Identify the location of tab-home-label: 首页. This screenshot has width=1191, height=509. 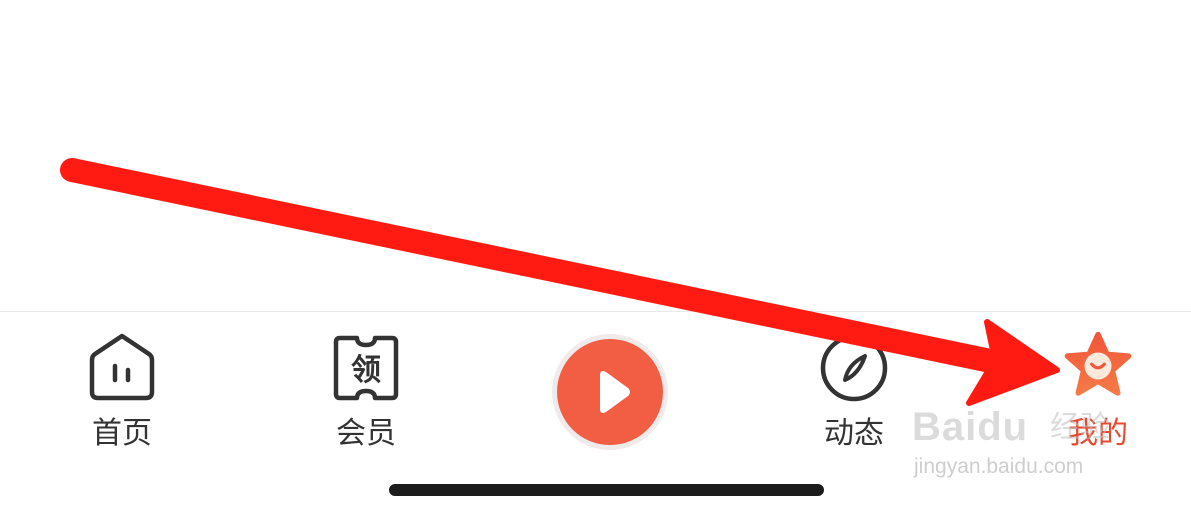
(122, 433).